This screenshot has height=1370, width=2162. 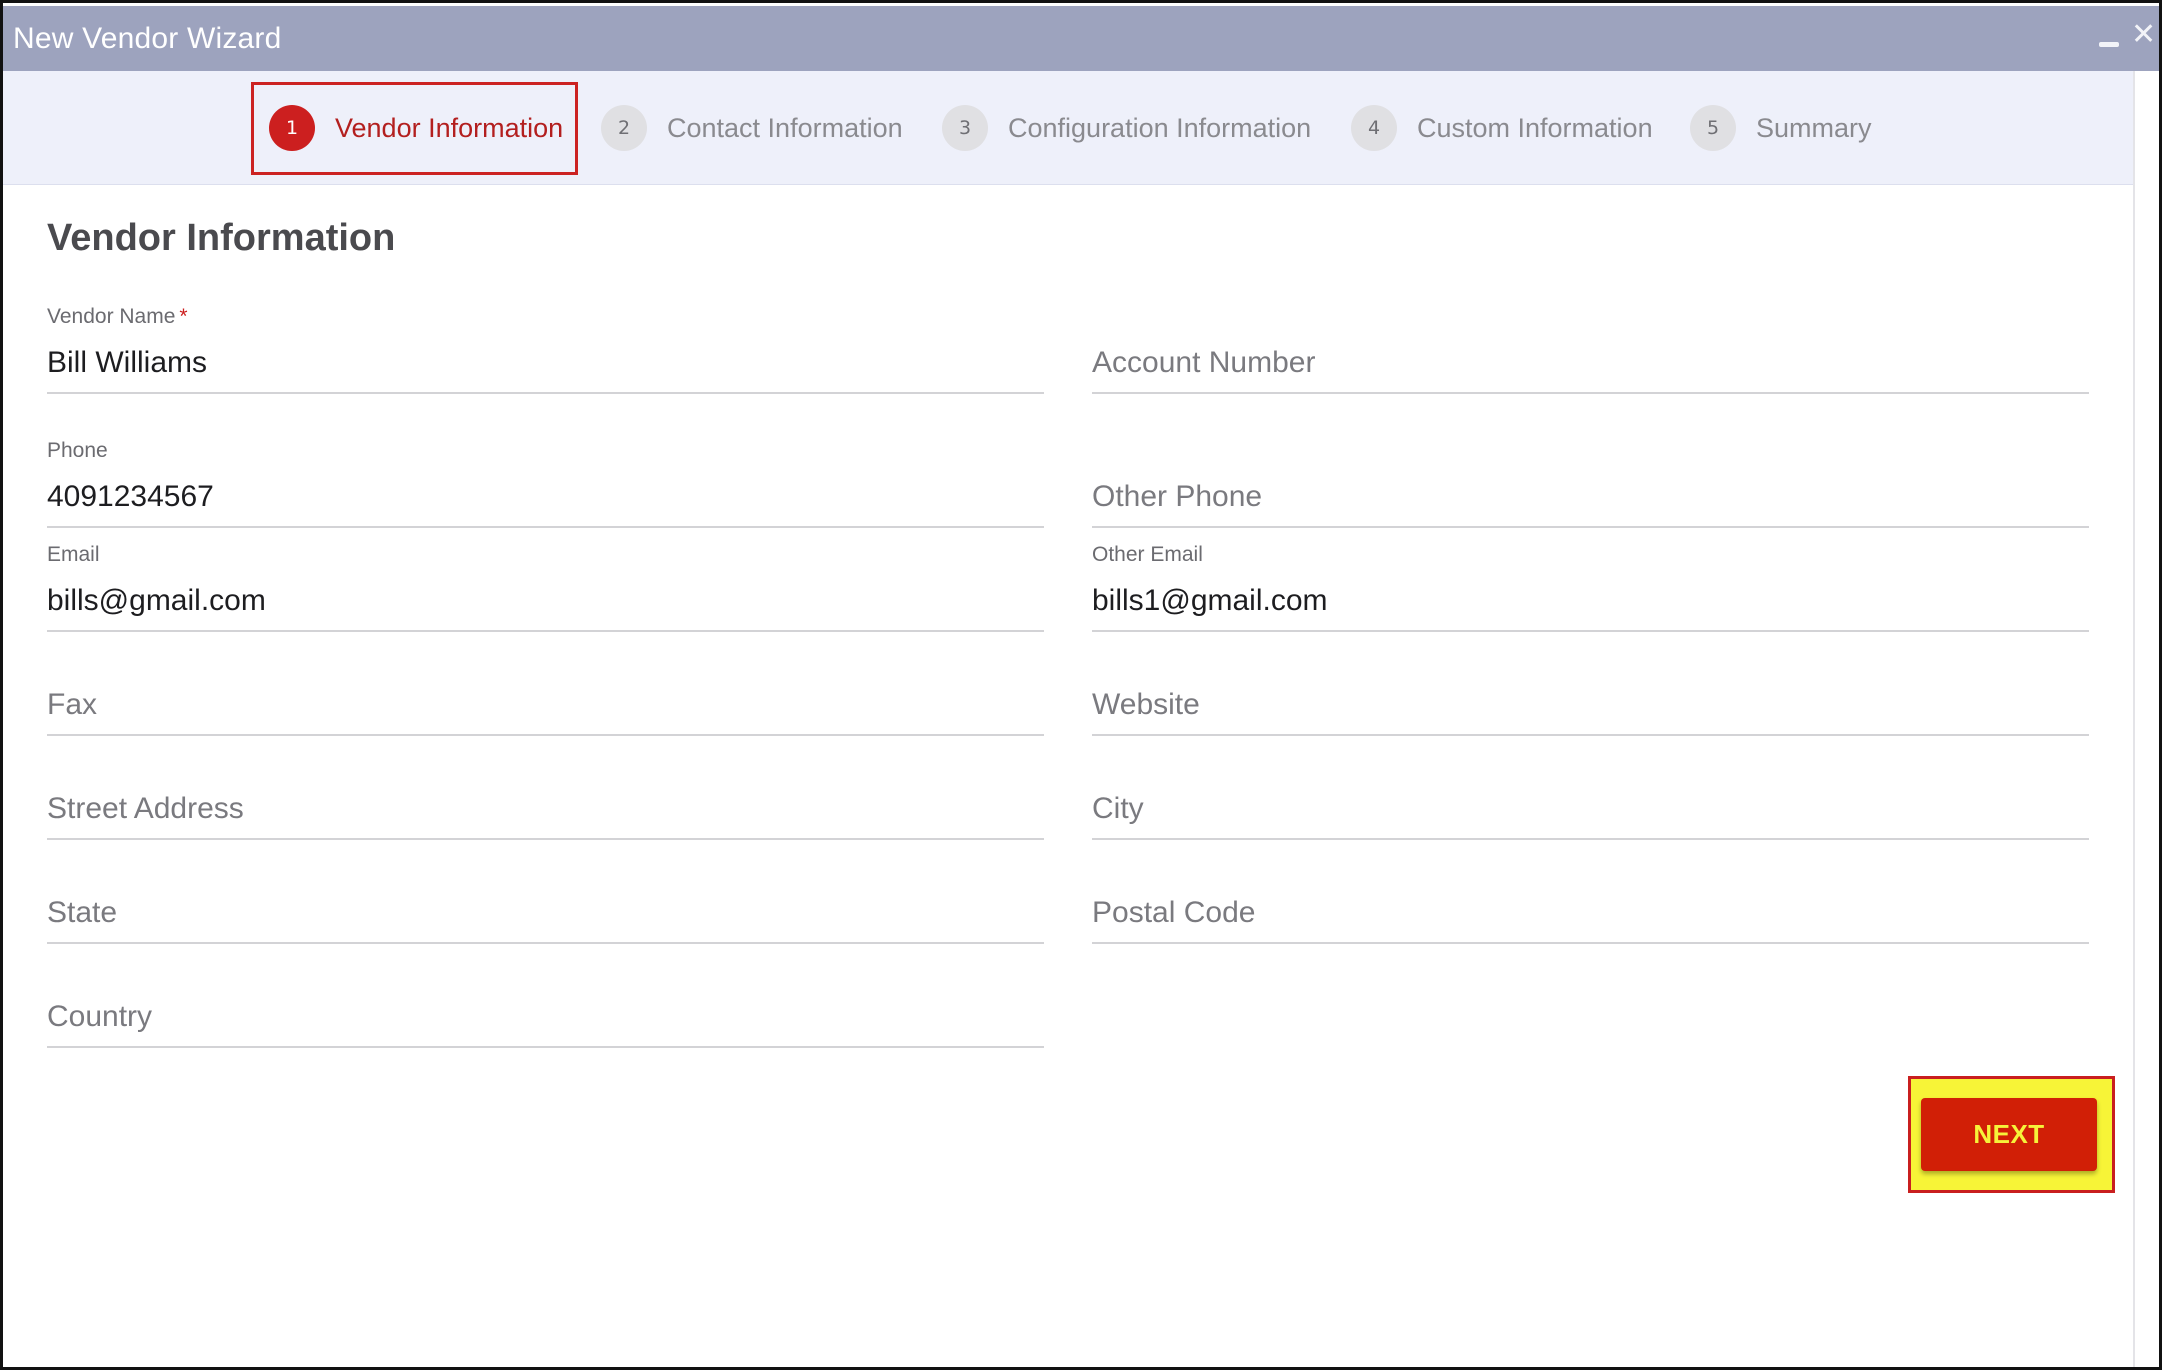 I want to click on other-email-field: Other Email bills1@gmail.com, so click(x=1590, y=587).